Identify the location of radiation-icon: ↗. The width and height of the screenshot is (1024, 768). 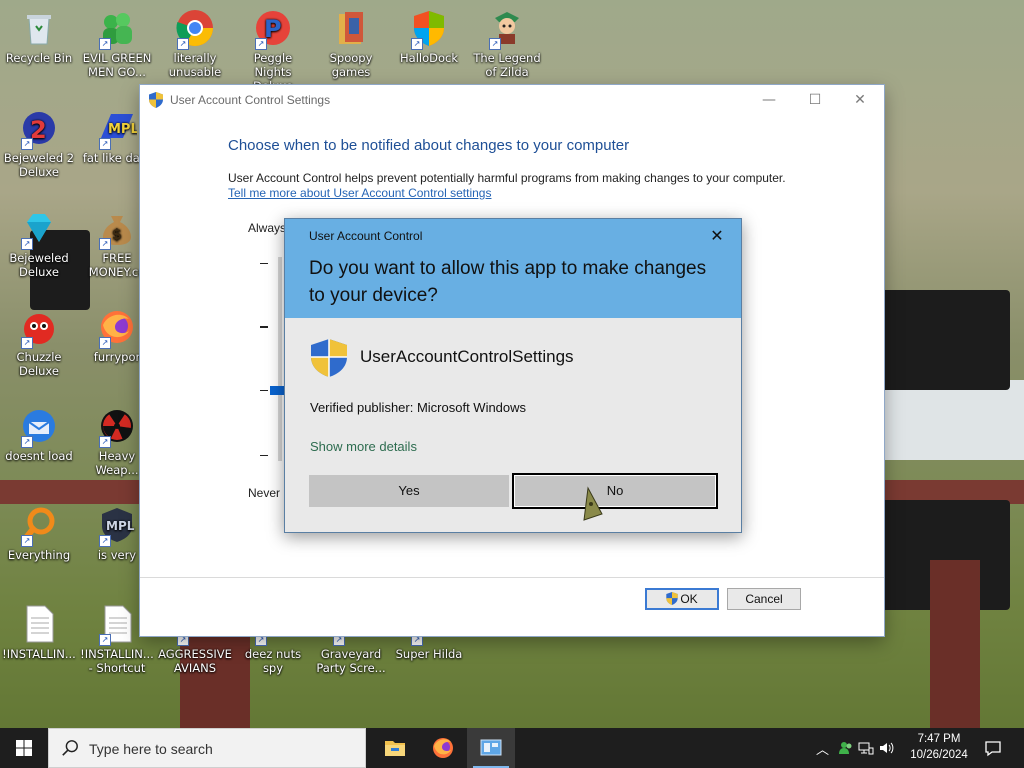
(117, 427).